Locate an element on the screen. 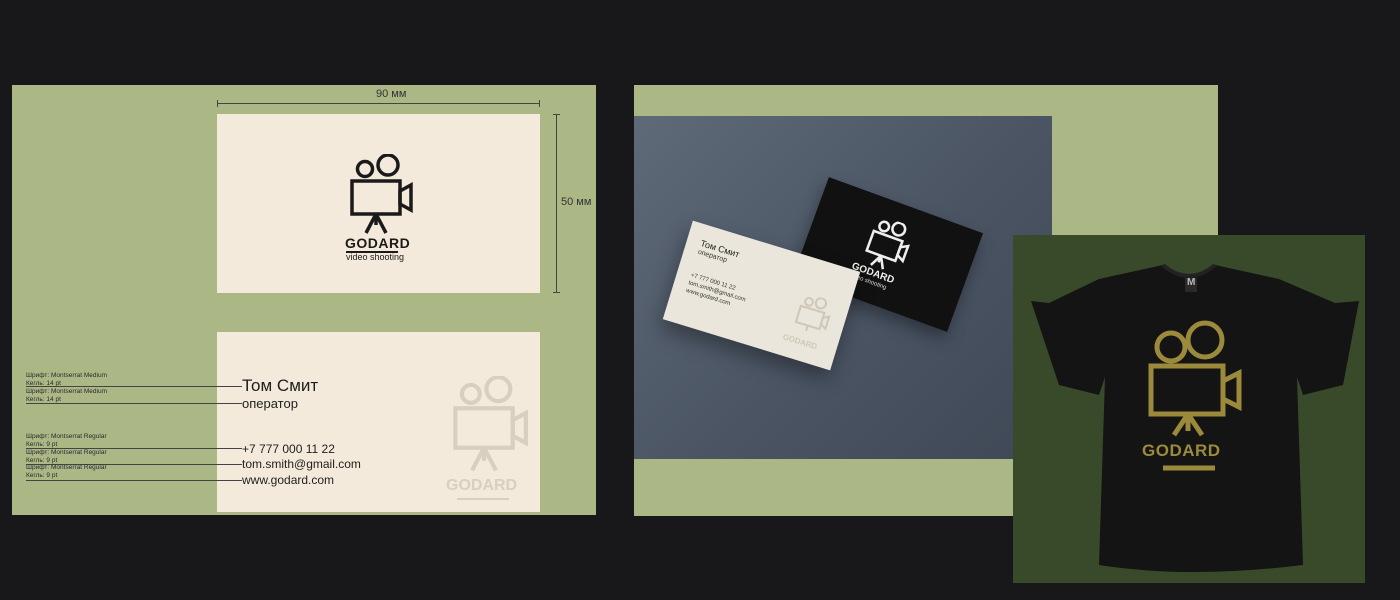 This screenshot has width=1400, height=600. spec-size: Кегль: 9 pt is located at coordinates (42, 475).